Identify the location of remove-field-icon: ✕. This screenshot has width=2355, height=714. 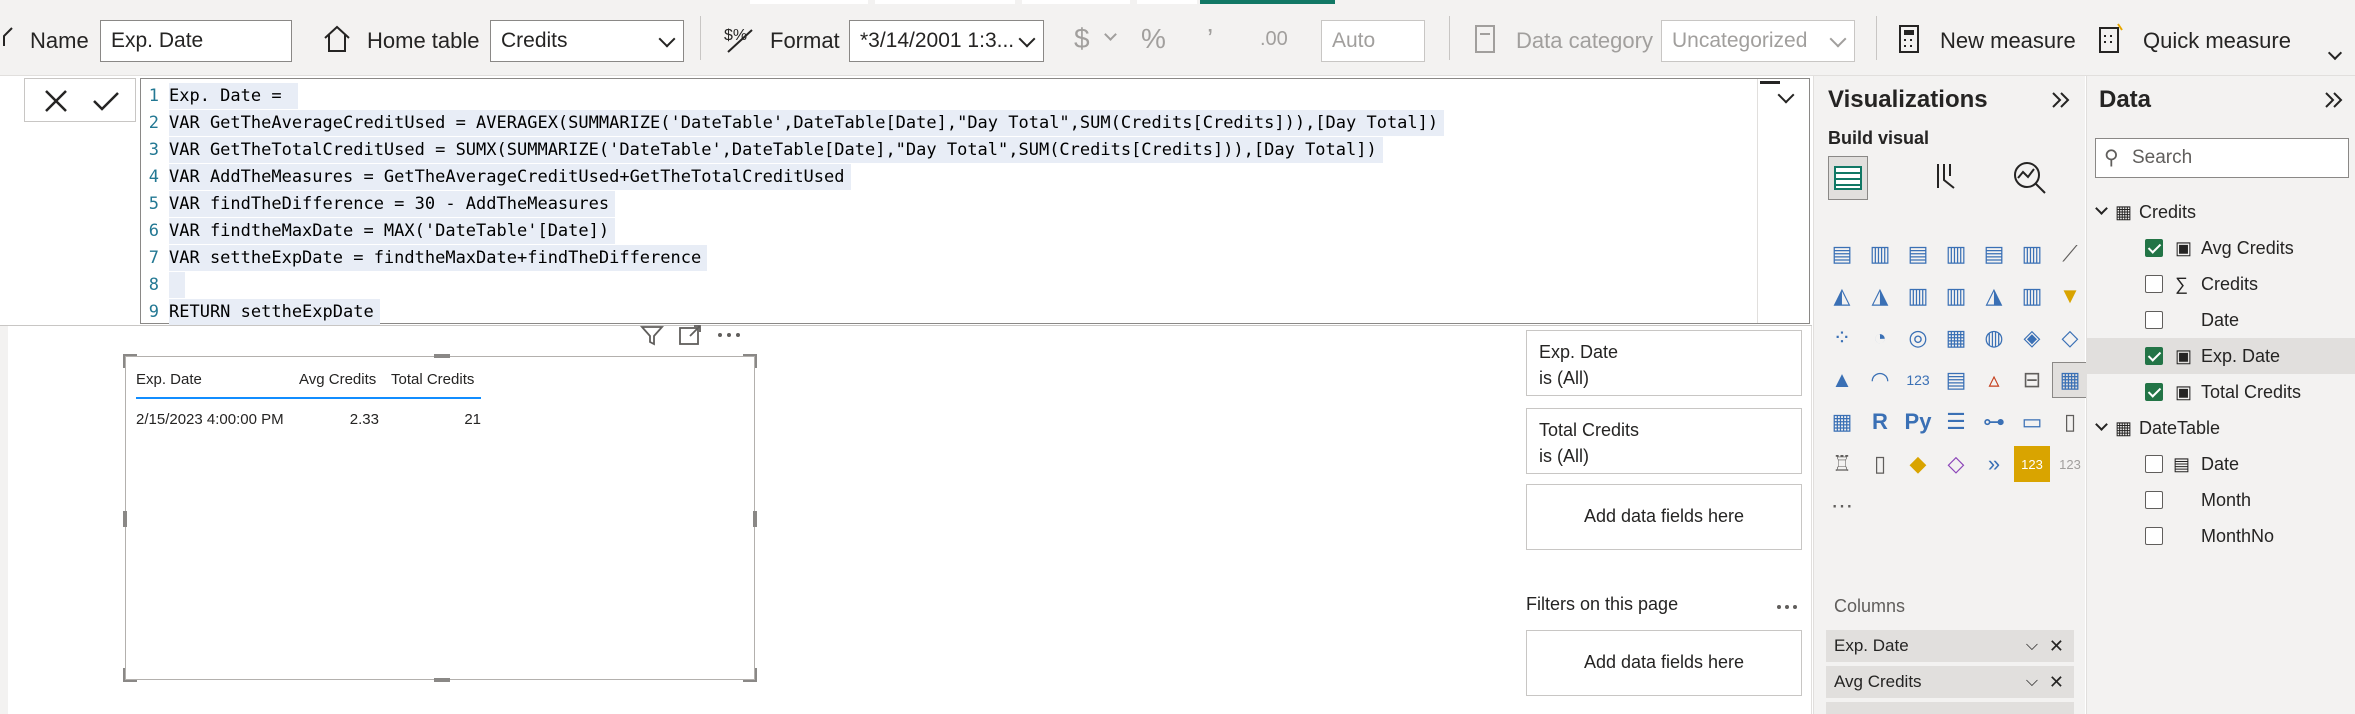
(2056, 682).